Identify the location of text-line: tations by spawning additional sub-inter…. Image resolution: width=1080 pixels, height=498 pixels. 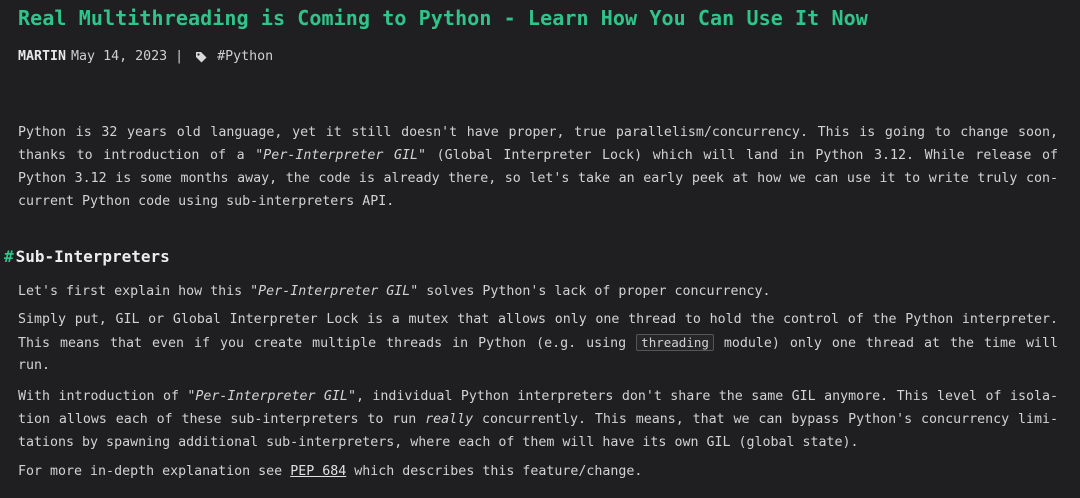
(538, 442).